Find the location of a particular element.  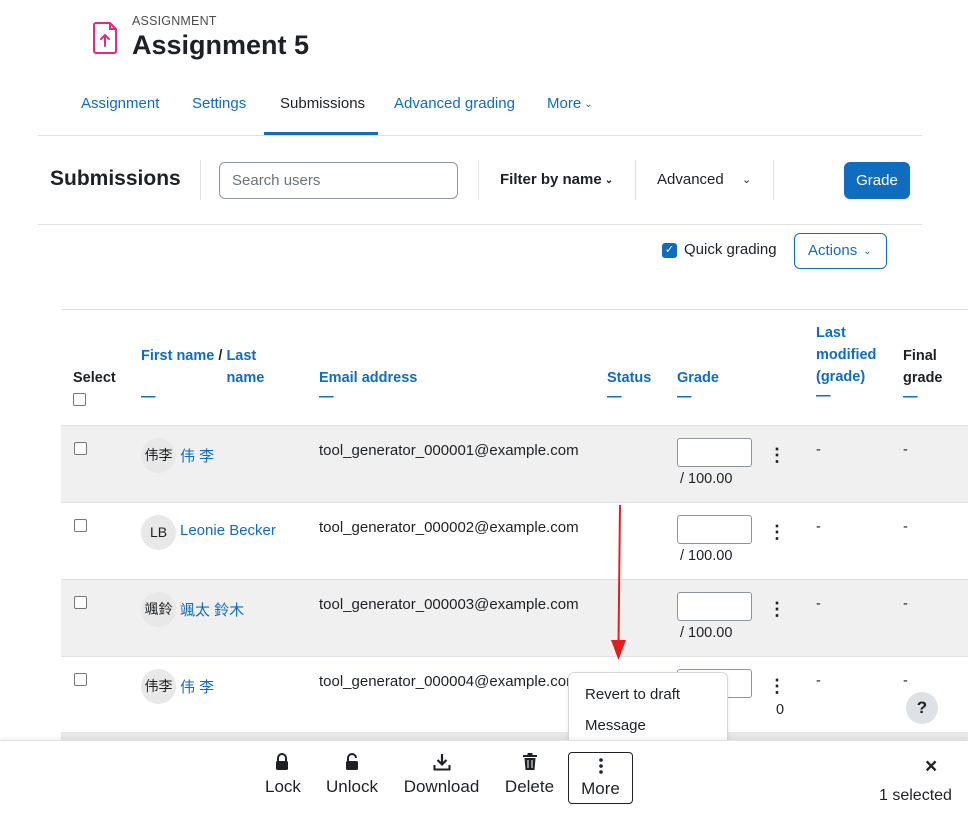

lock-icon is located at coordinates (282, 761).